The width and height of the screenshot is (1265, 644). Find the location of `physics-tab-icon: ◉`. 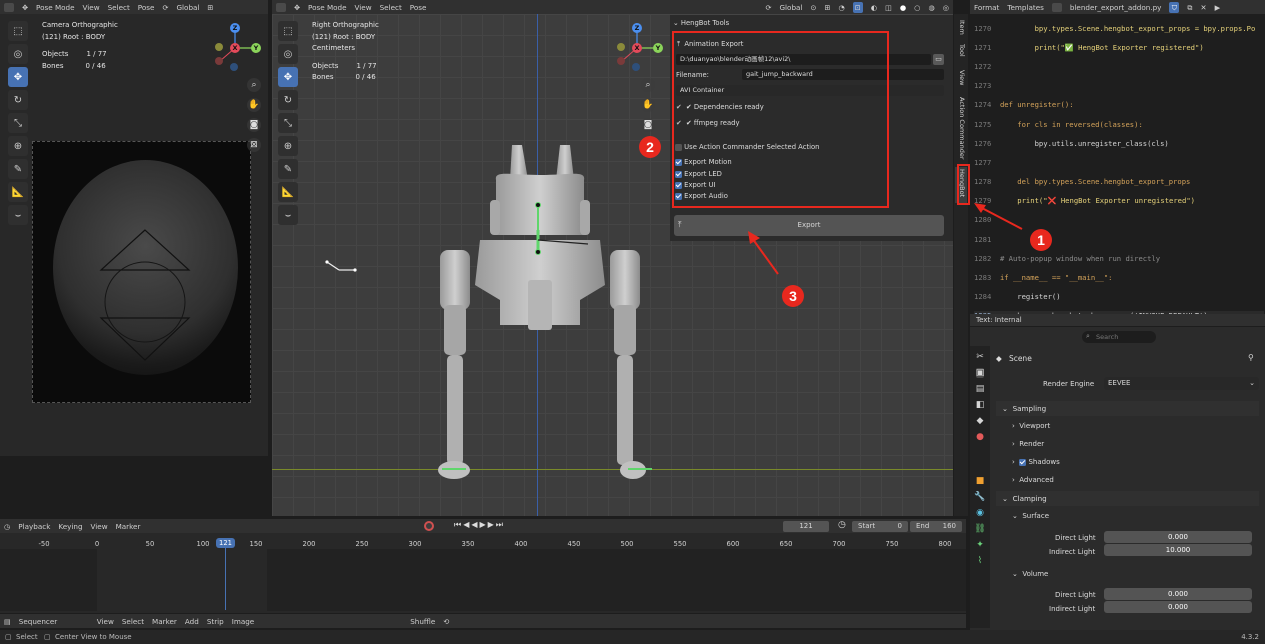

physics-tab-icon: ◉ is located at coordinates (980, 513).